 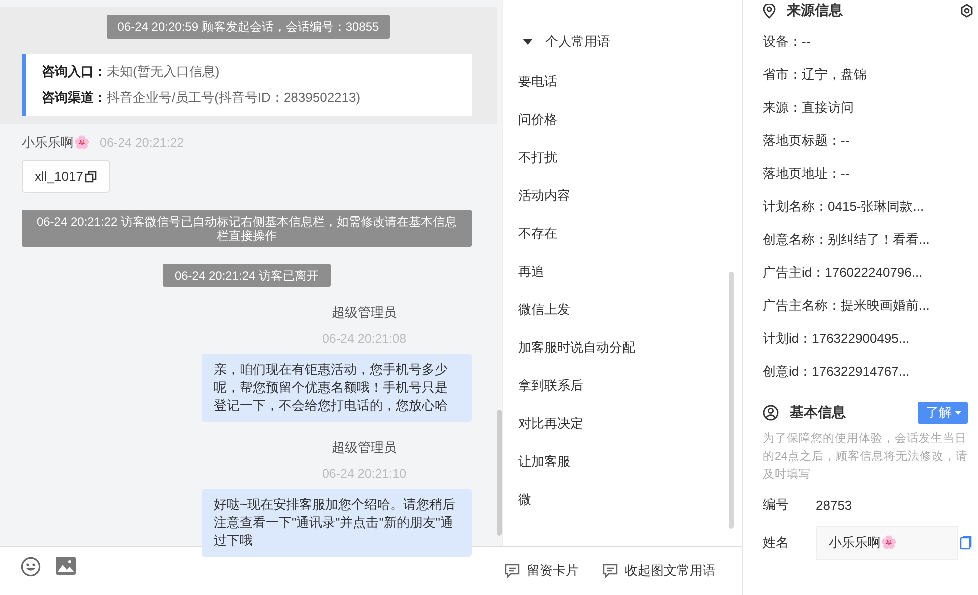 I want to click on section-title: 基本信息, so click(x=818, y=413).